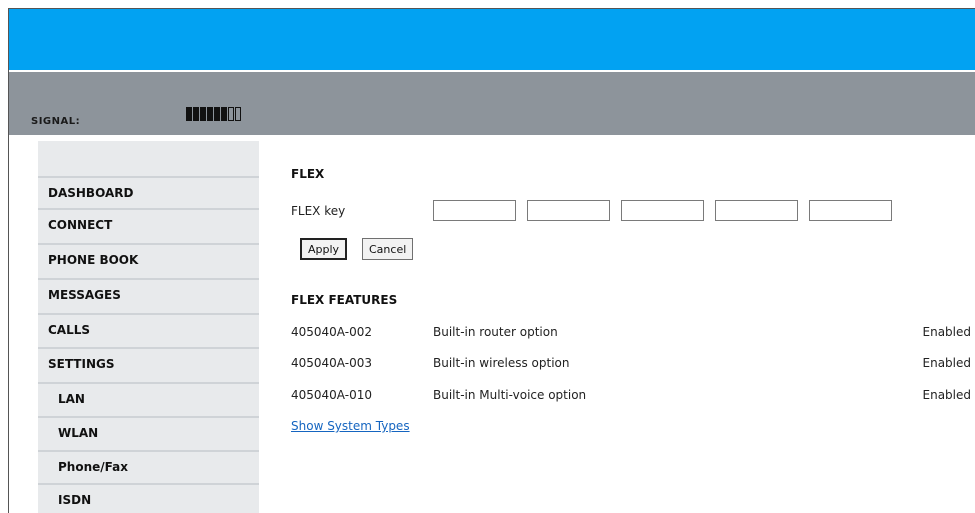  What do you see at coordinates (148, 398) in the screenshot?
I see `sidebar-item-lan: LAN` at bounding box center [148, 398].